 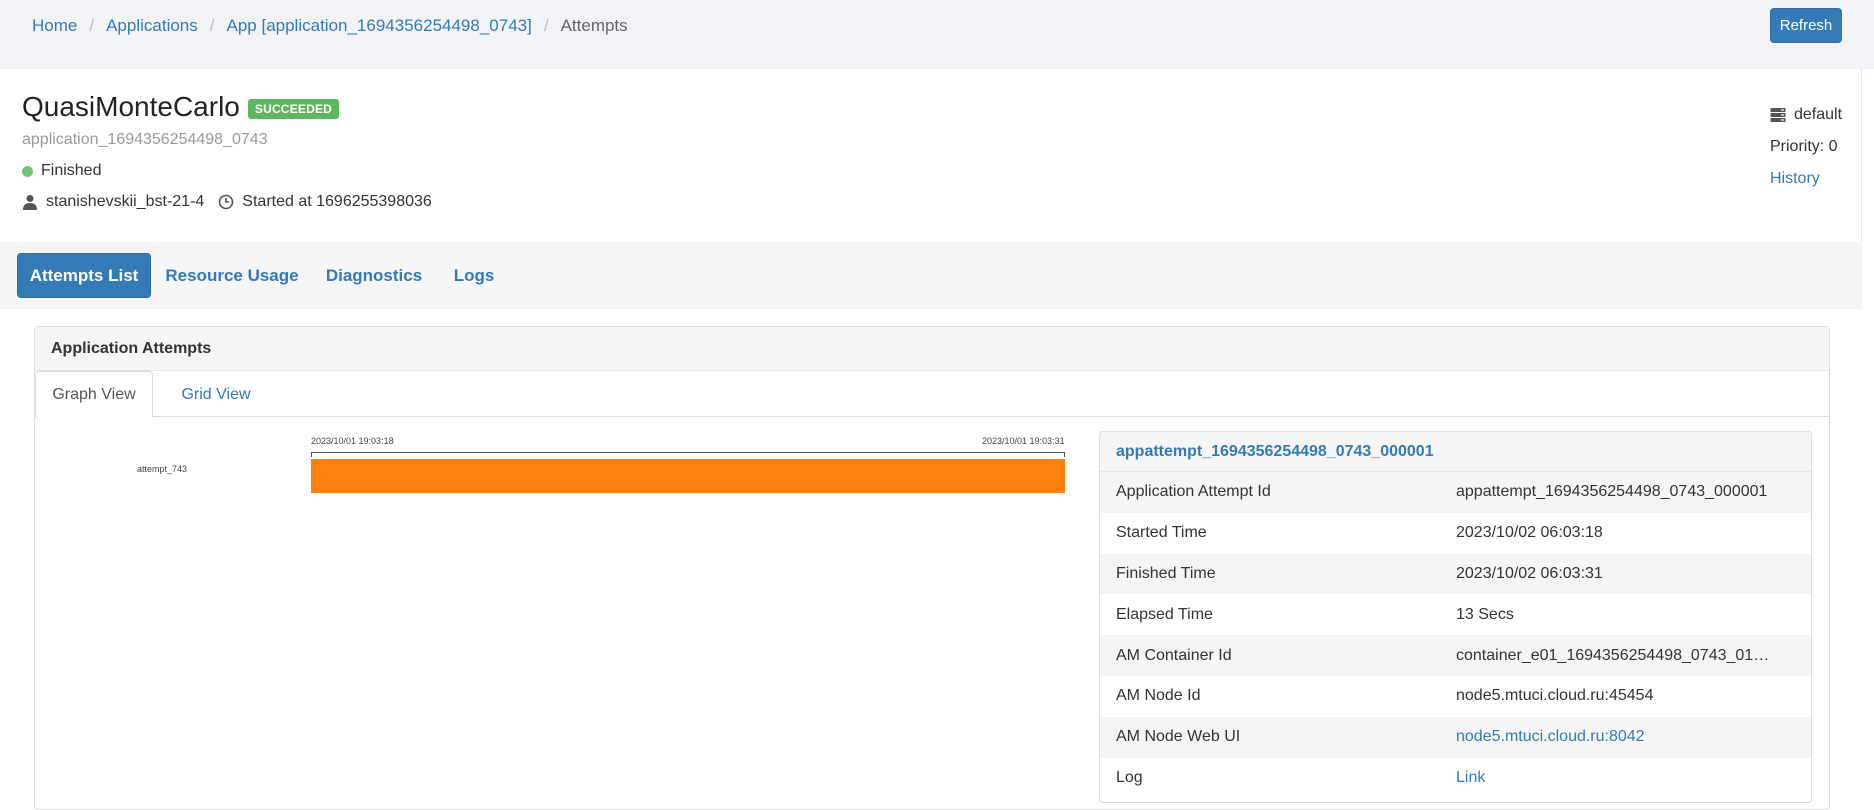 What do you see at coordinates (1158, 696) in the screenshot?
I see `field-label: AM Node Id` at bounding box center [1158, 696].